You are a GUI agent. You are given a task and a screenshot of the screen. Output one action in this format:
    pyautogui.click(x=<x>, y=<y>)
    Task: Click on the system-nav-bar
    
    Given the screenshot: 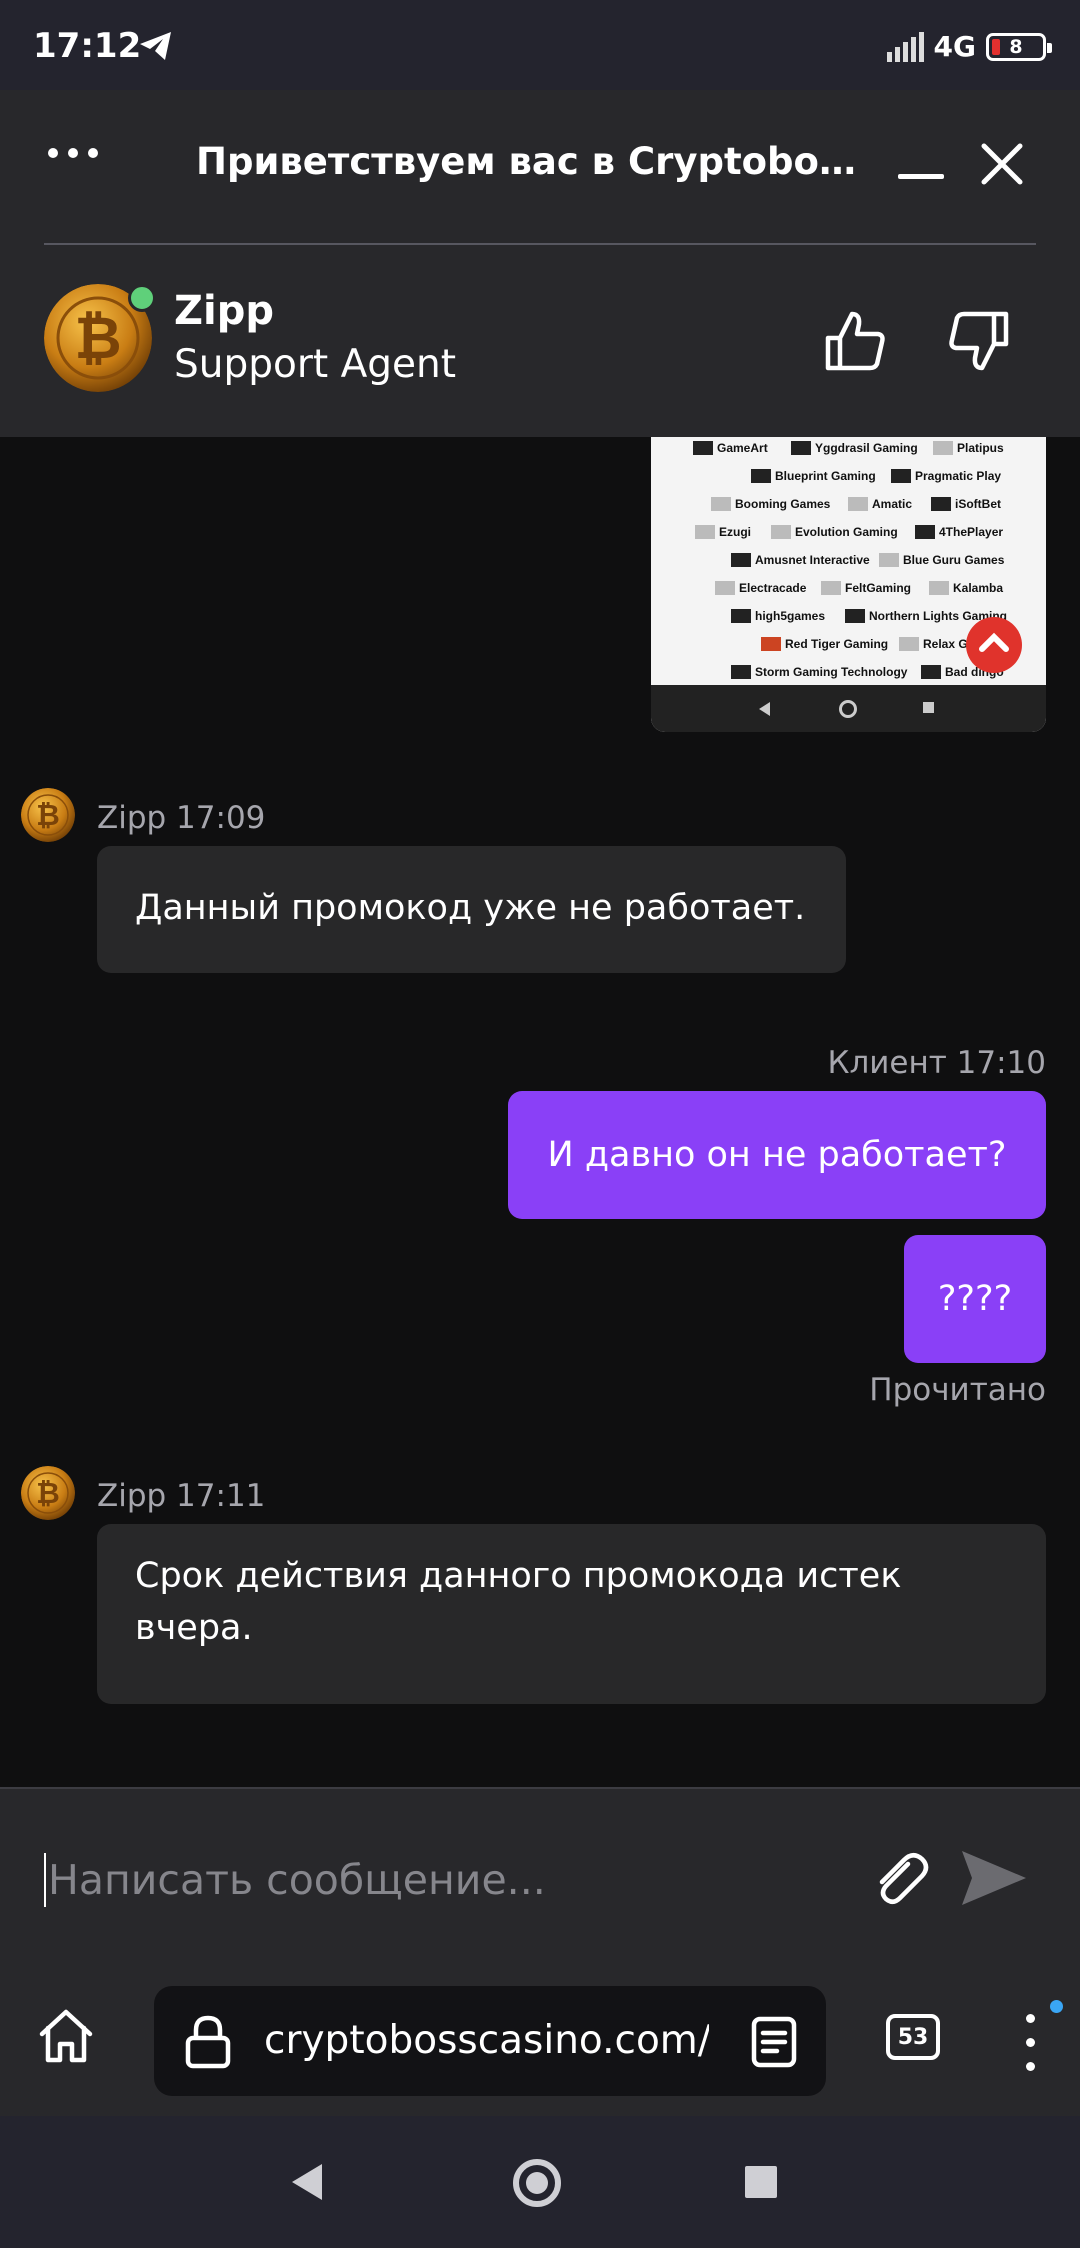 What is the action you would take?
    pyautogui.click(x=540, y=2182)
    